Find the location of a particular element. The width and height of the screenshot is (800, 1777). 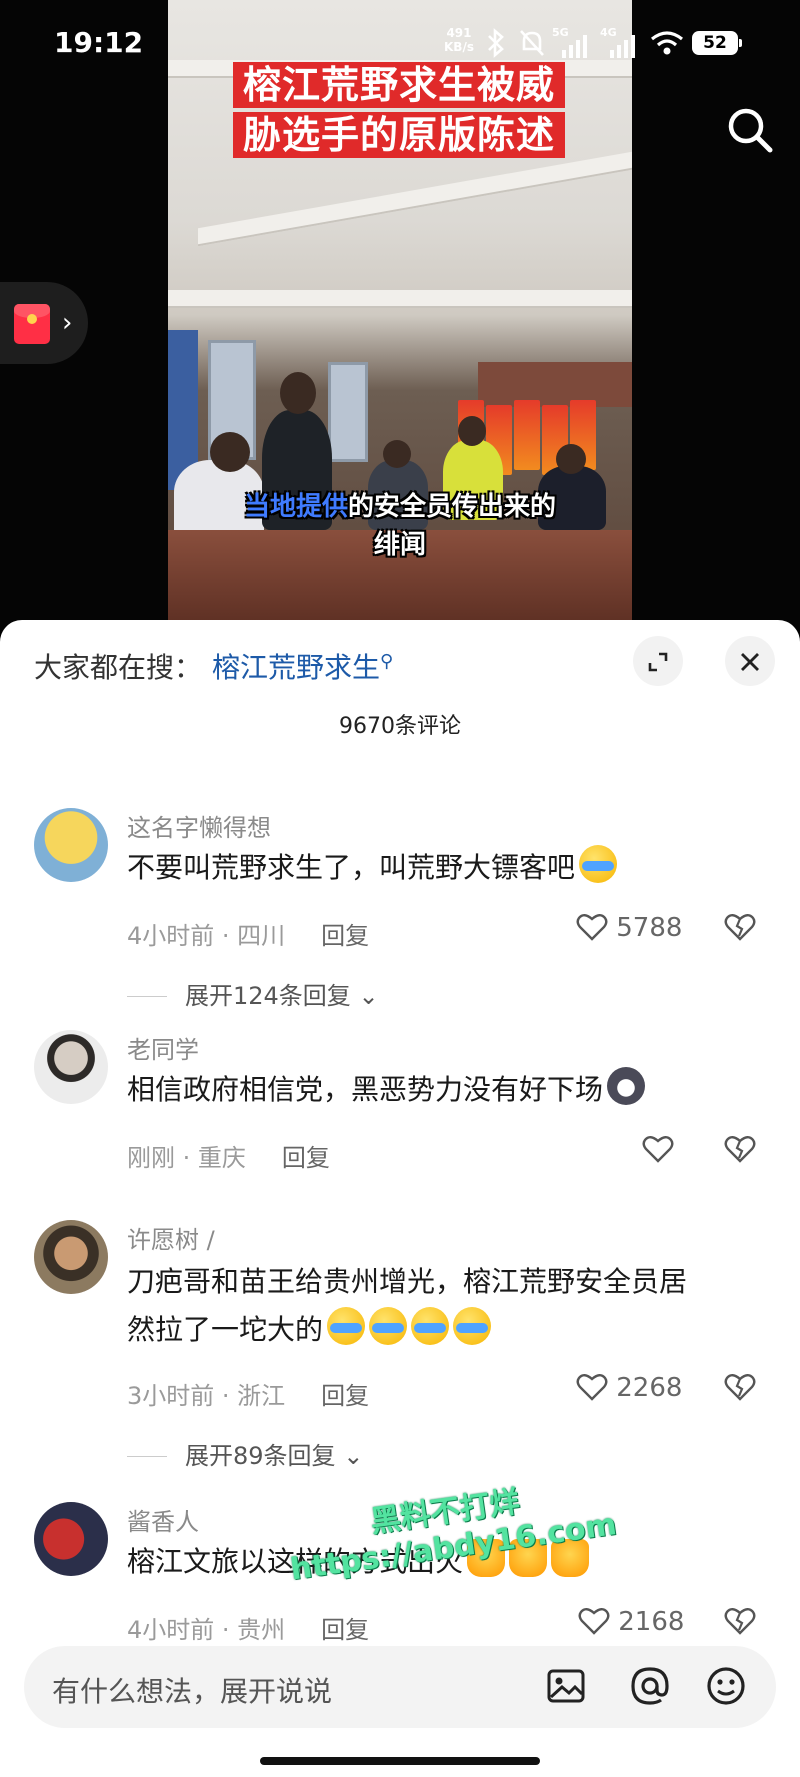

comment-text: 刀疤哥和苗王给贵州增光，榕江荒野安全员居 然拉了一坨大的 is located at coordinates (447, 1306).